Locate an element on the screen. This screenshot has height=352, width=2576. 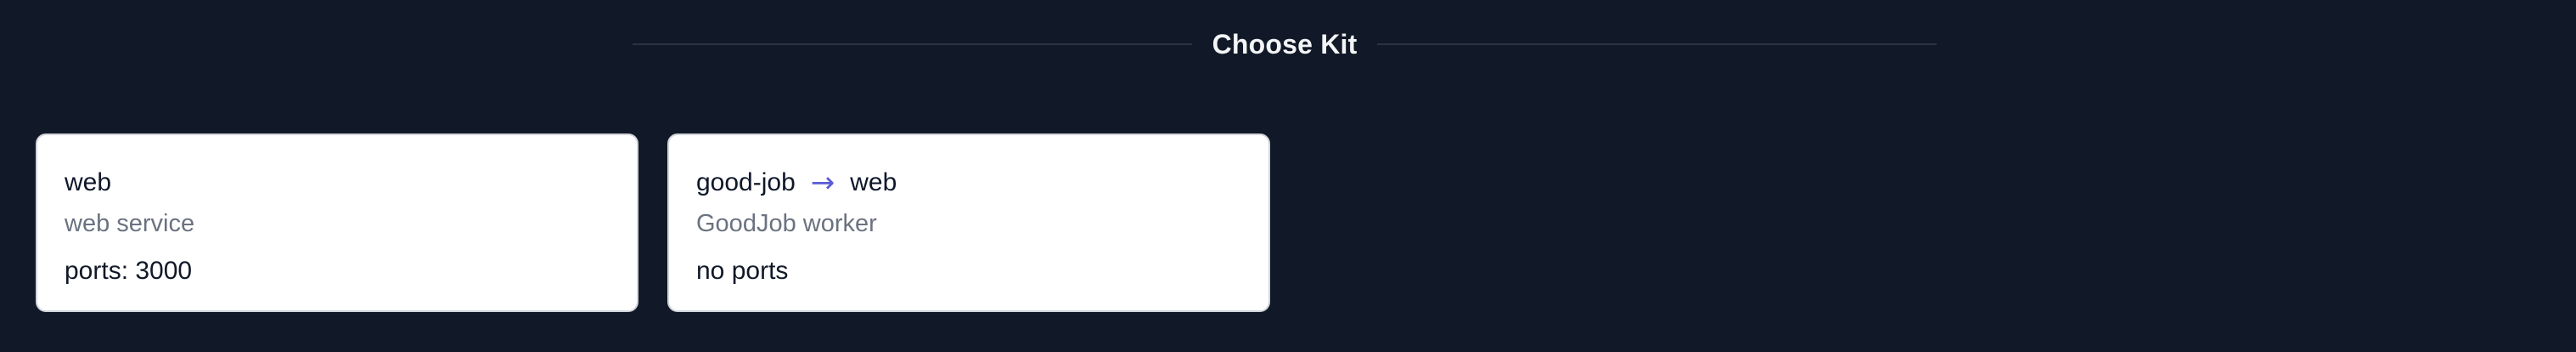
kit-card-title: good-job → web is located at coordinates (968, 183).